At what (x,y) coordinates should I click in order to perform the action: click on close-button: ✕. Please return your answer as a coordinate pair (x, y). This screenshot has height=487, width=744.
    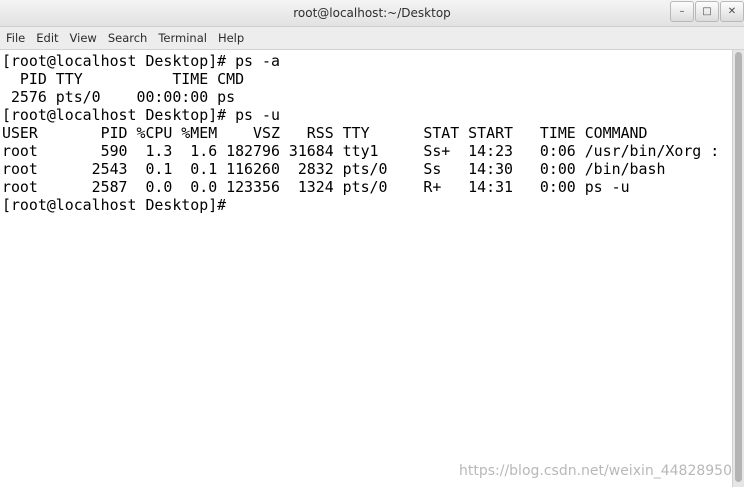
    Looking at the image, I should click on (732, 11).